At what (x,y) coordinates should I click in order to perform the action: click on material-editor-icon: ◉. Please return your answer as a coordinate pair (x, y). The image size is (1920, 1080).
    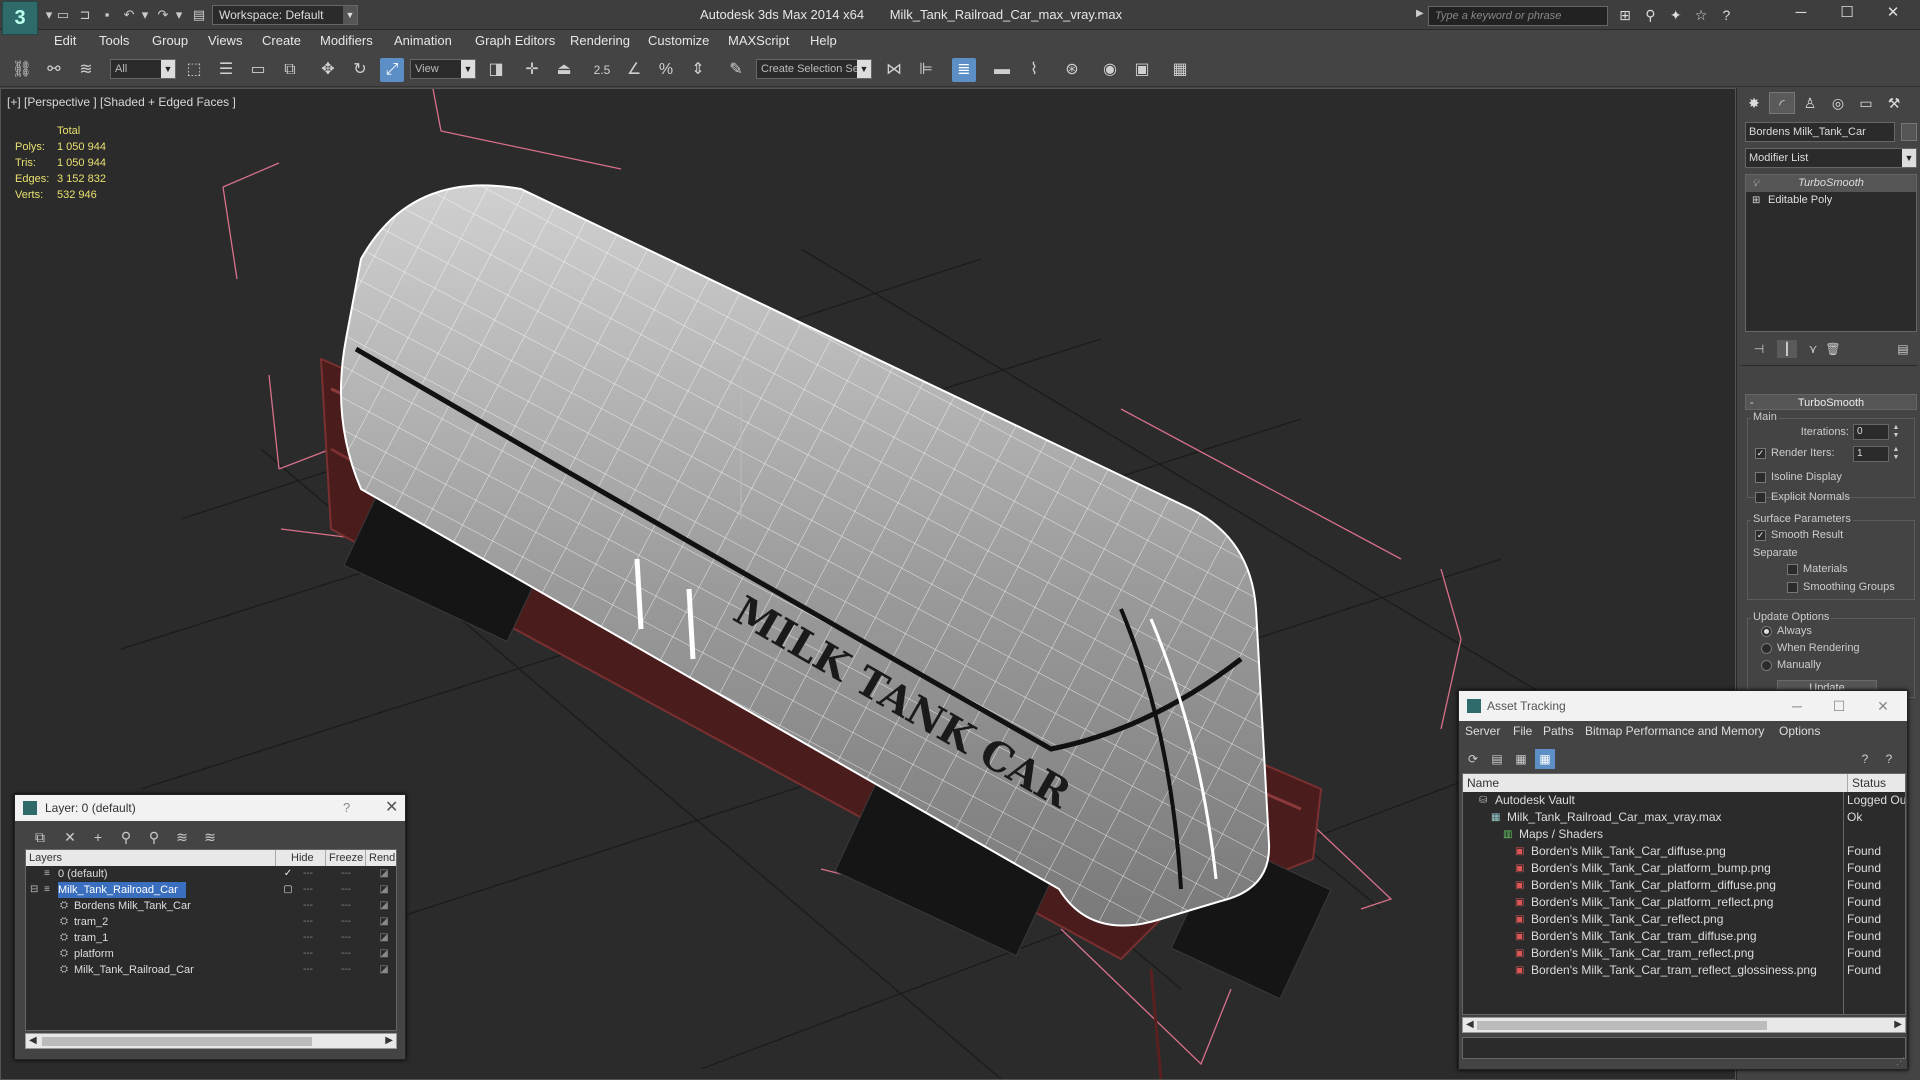
    Looking at the image, I should click on (1110, 70).